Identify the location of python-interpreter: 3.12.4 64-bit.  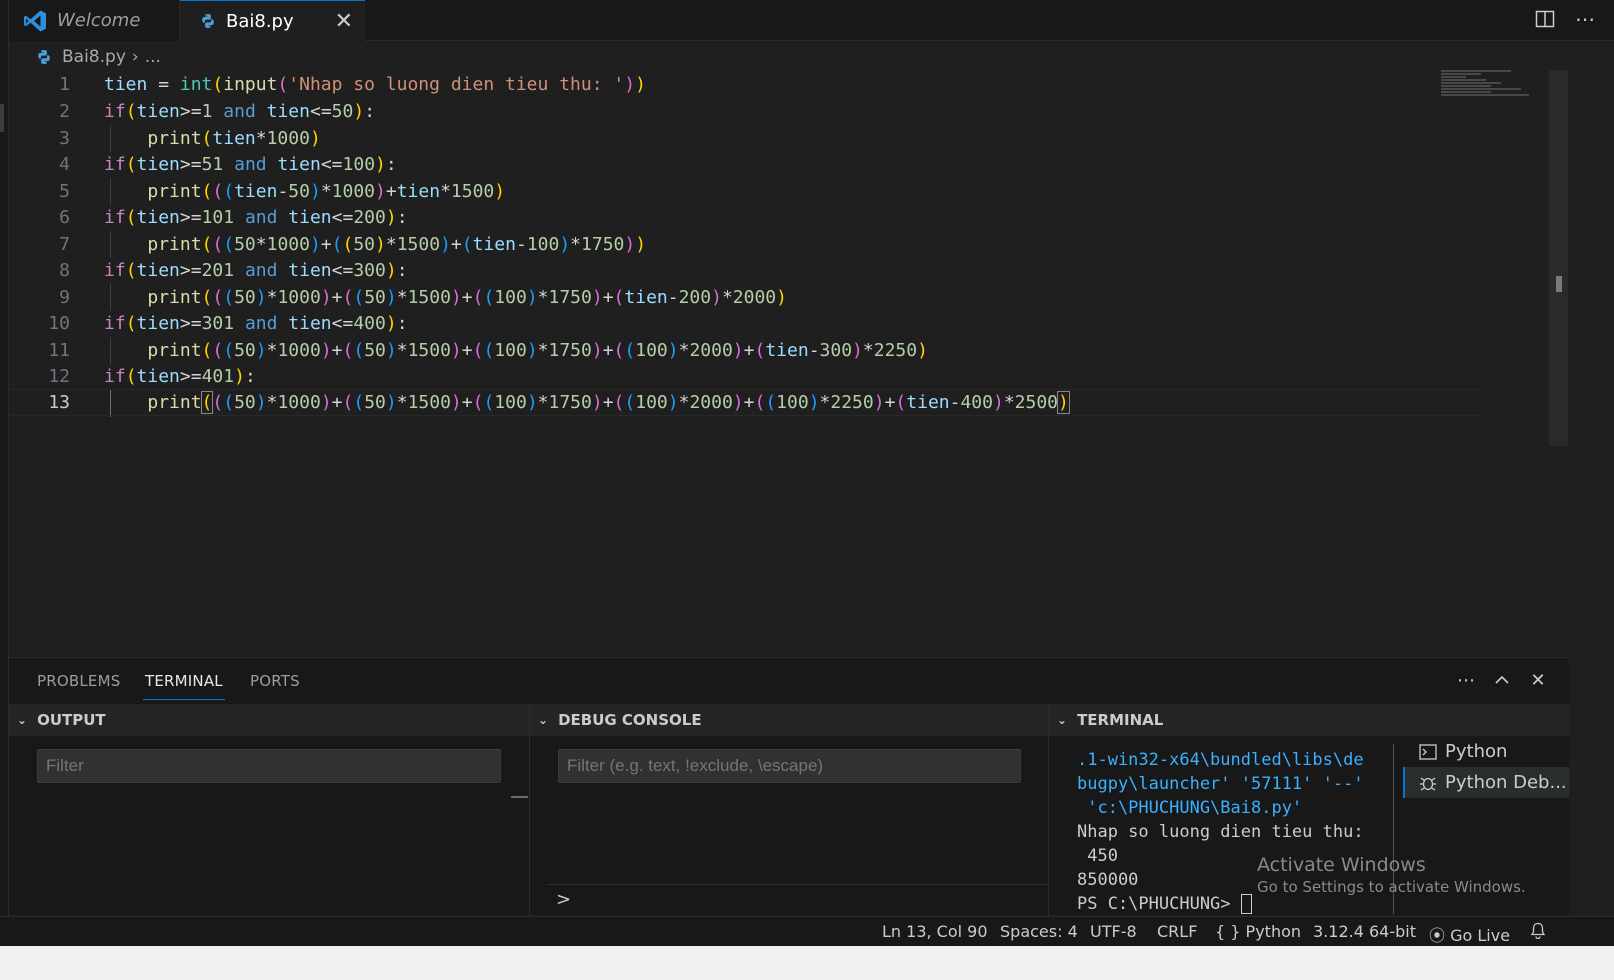
(1364, 931).